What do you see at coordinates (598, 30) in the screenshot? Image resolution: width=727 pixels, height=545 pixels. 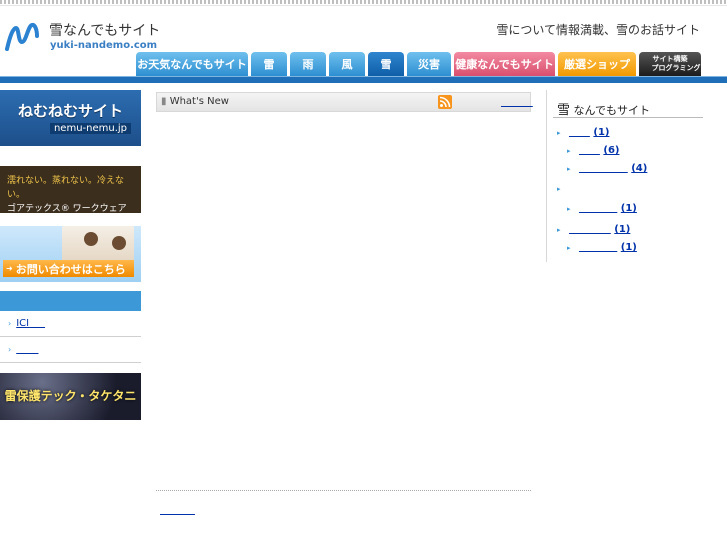 I see `site-tagline: 雪について情報満載、雪のお話サイト` at bounding box center [598, 30].